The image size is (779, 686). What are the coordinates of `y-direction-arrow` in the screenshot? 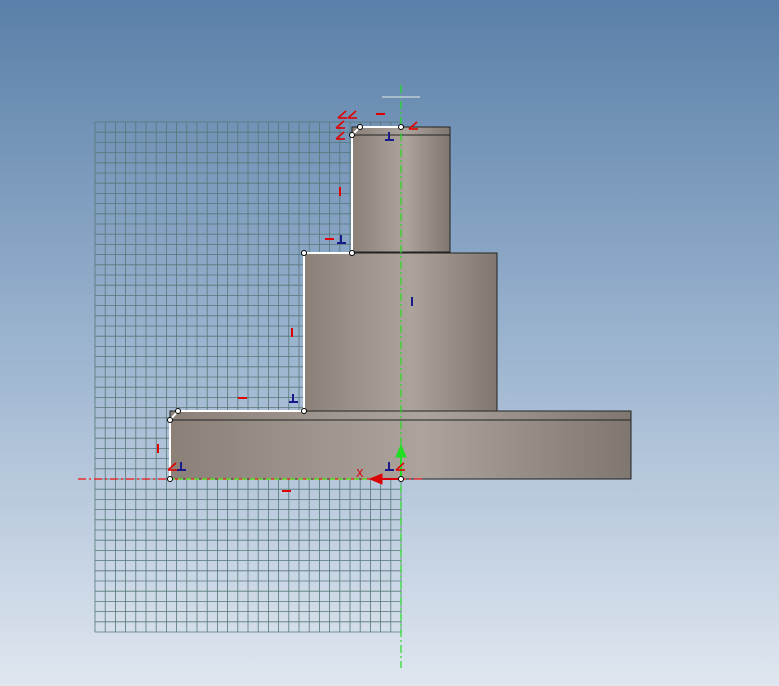 It's located at (401, 461).